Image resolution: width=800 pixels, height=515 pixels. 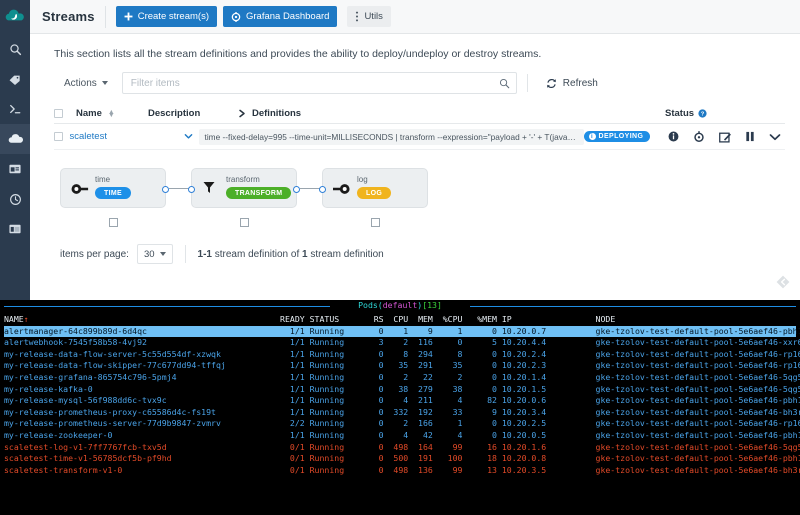 I want to click on filter-input-wrapper, so click(x=319, y=83).